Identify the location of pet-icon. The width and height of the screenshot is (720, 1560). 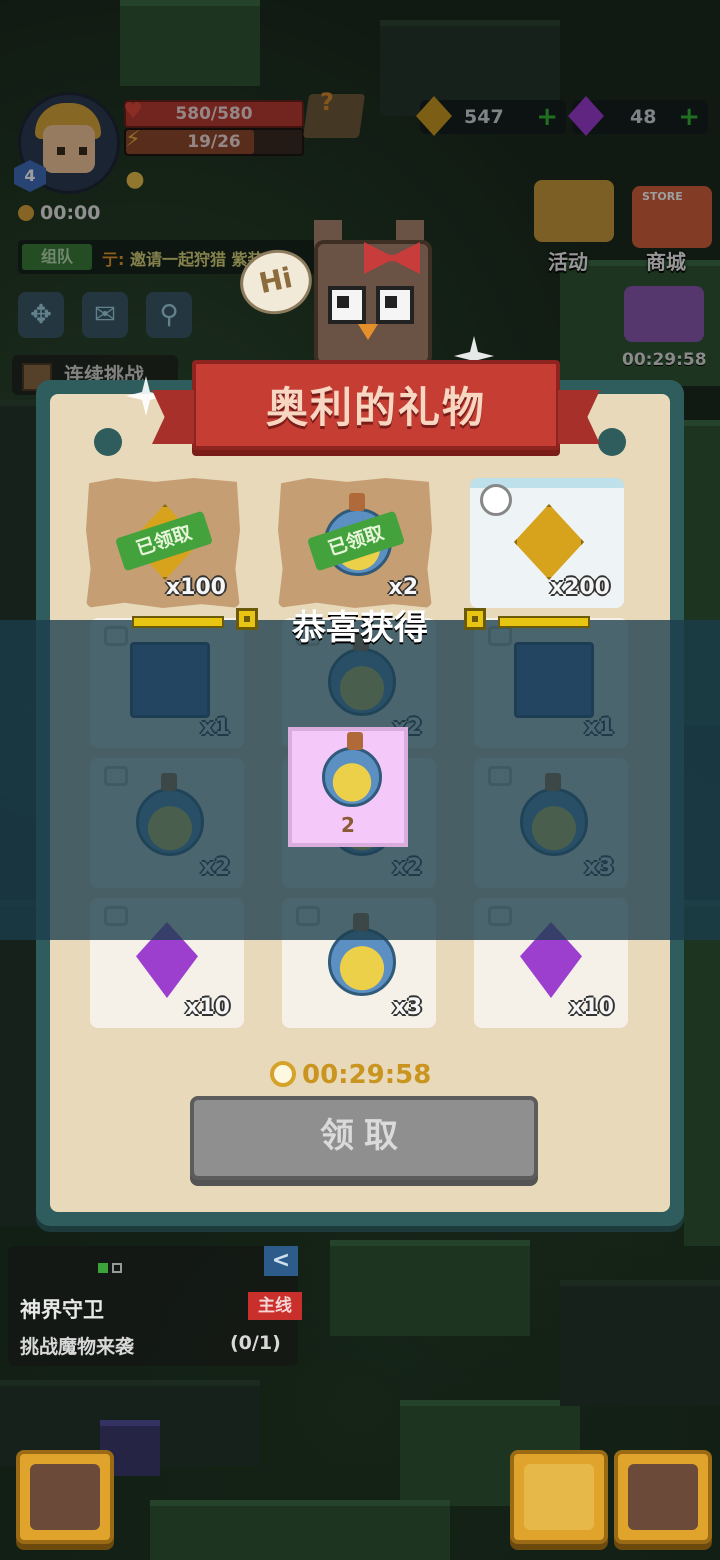
(559, 1497).